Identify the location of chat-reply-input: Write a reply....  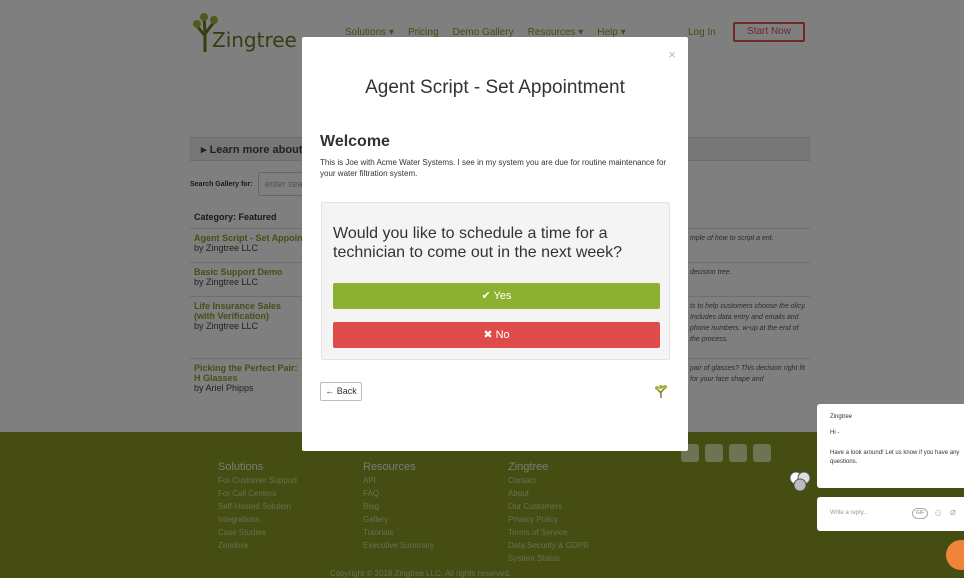
(849, 513).